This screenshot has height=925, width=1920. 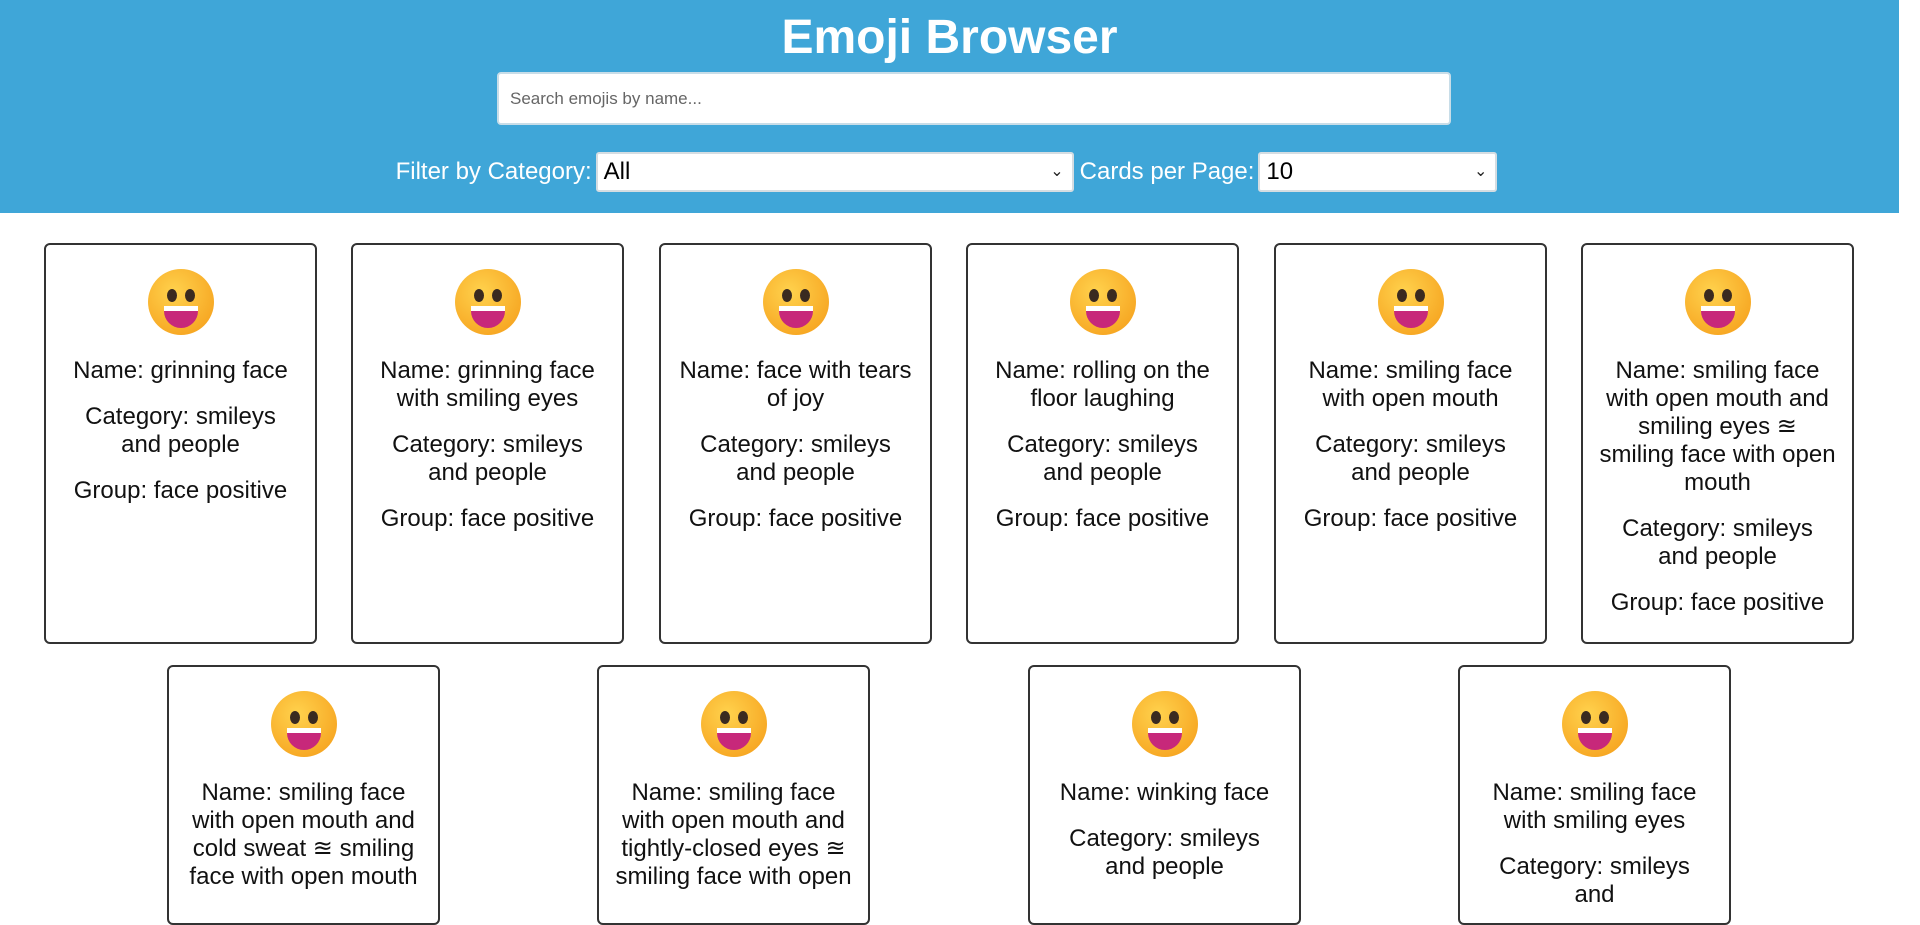 What do you see at coordinates (1594, 724) in the screenshot?
I see `smiling-face-with-smiling-eyes-icon` at bounding box center [1594, 724].